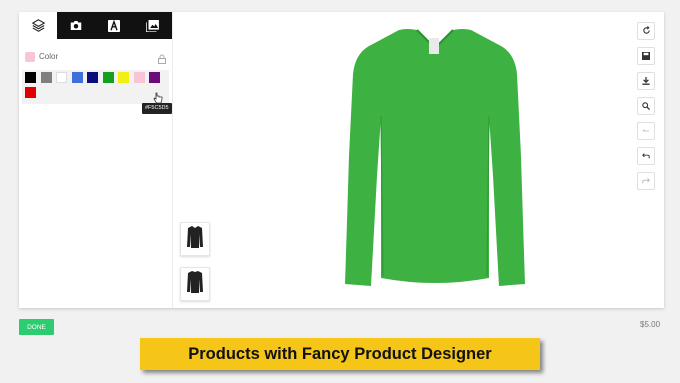  I want to click on done-button: DONE, so click(36, 327).